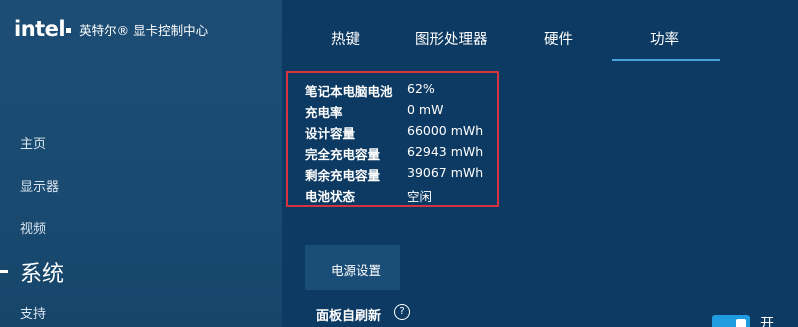 This screenshot has width=798, height=327. What do you see at coordinates (445, 151) in the screenshot?
I see `info-value: 62943 mWh` at bounding box center [445, 151].